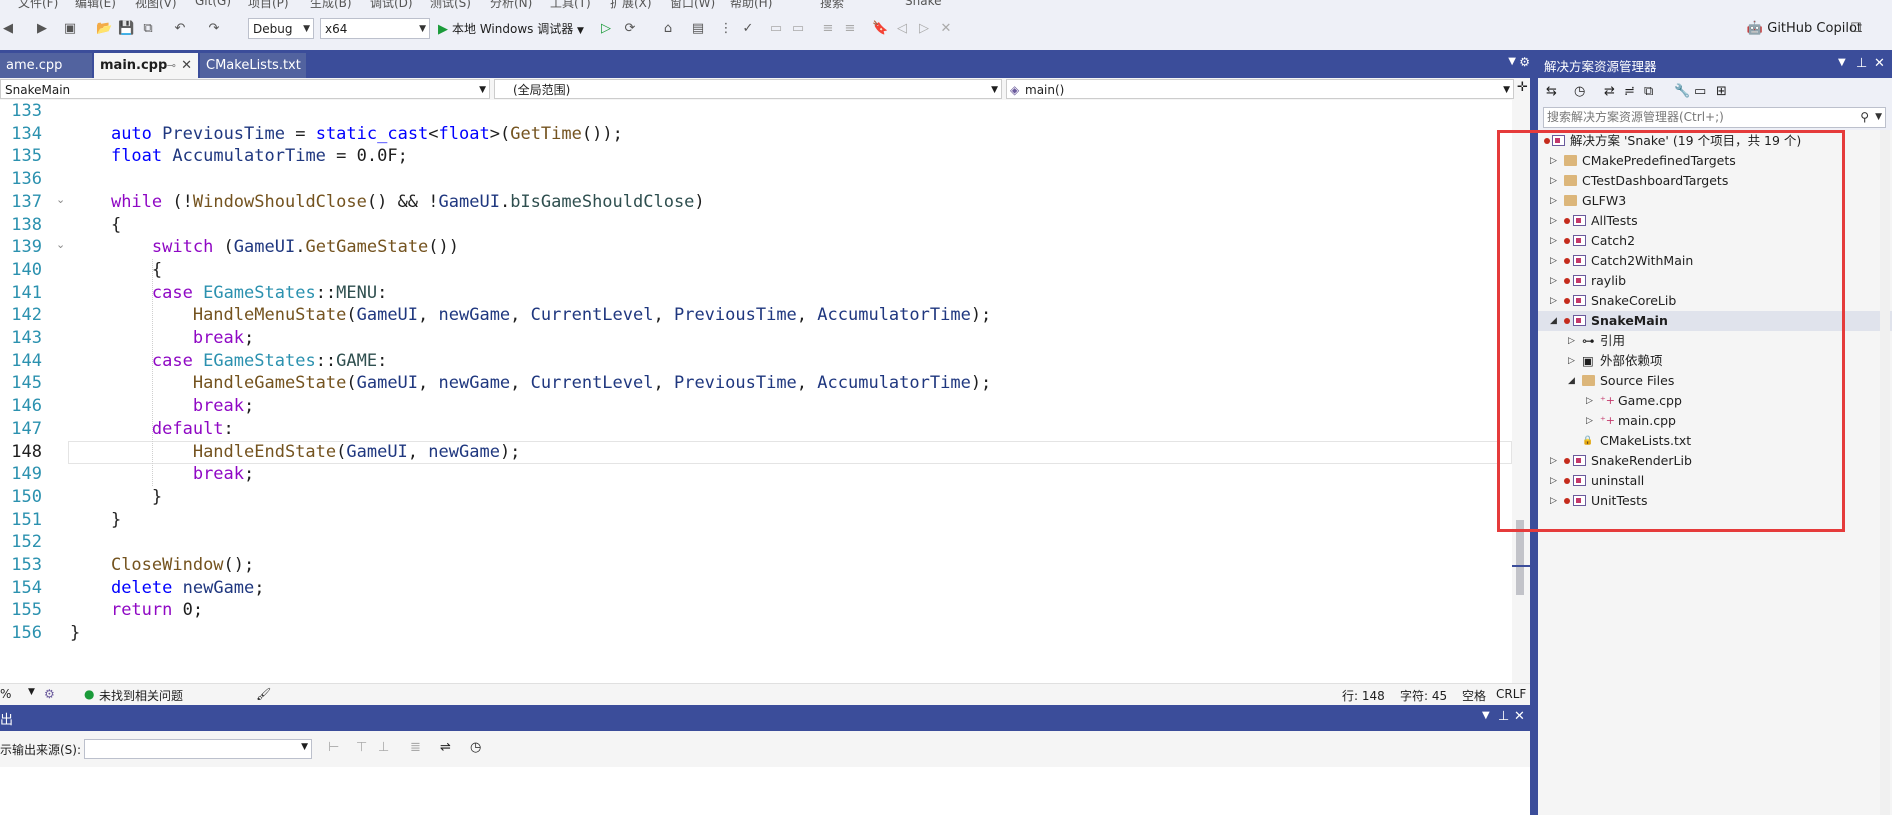  What do you see at coordinates (668, 29) in the screenshot?
I see `solution-folder-icon: ⌂` at bounding box center [668, 29].